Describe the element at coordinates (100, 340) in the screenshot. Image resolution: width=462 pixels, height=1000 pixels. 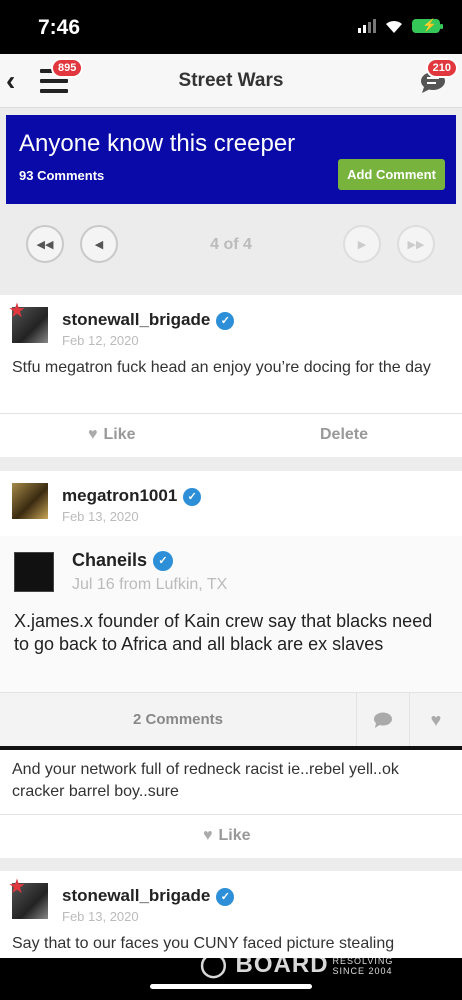
I see `post-date: Feb 12, 2020` at that location.